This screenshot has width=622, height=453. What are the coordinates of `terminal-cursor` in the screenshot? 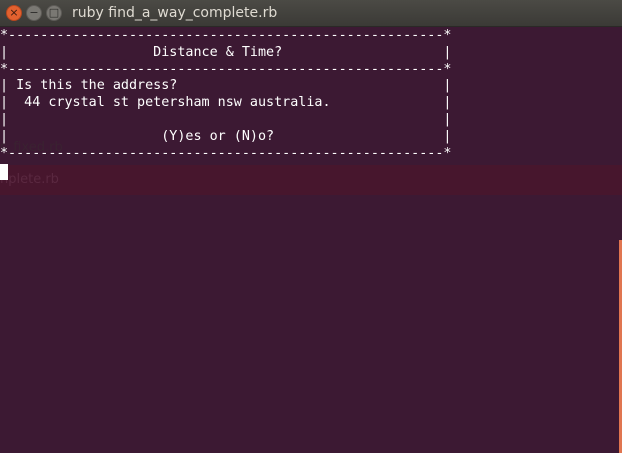 It's located at (4, 172).